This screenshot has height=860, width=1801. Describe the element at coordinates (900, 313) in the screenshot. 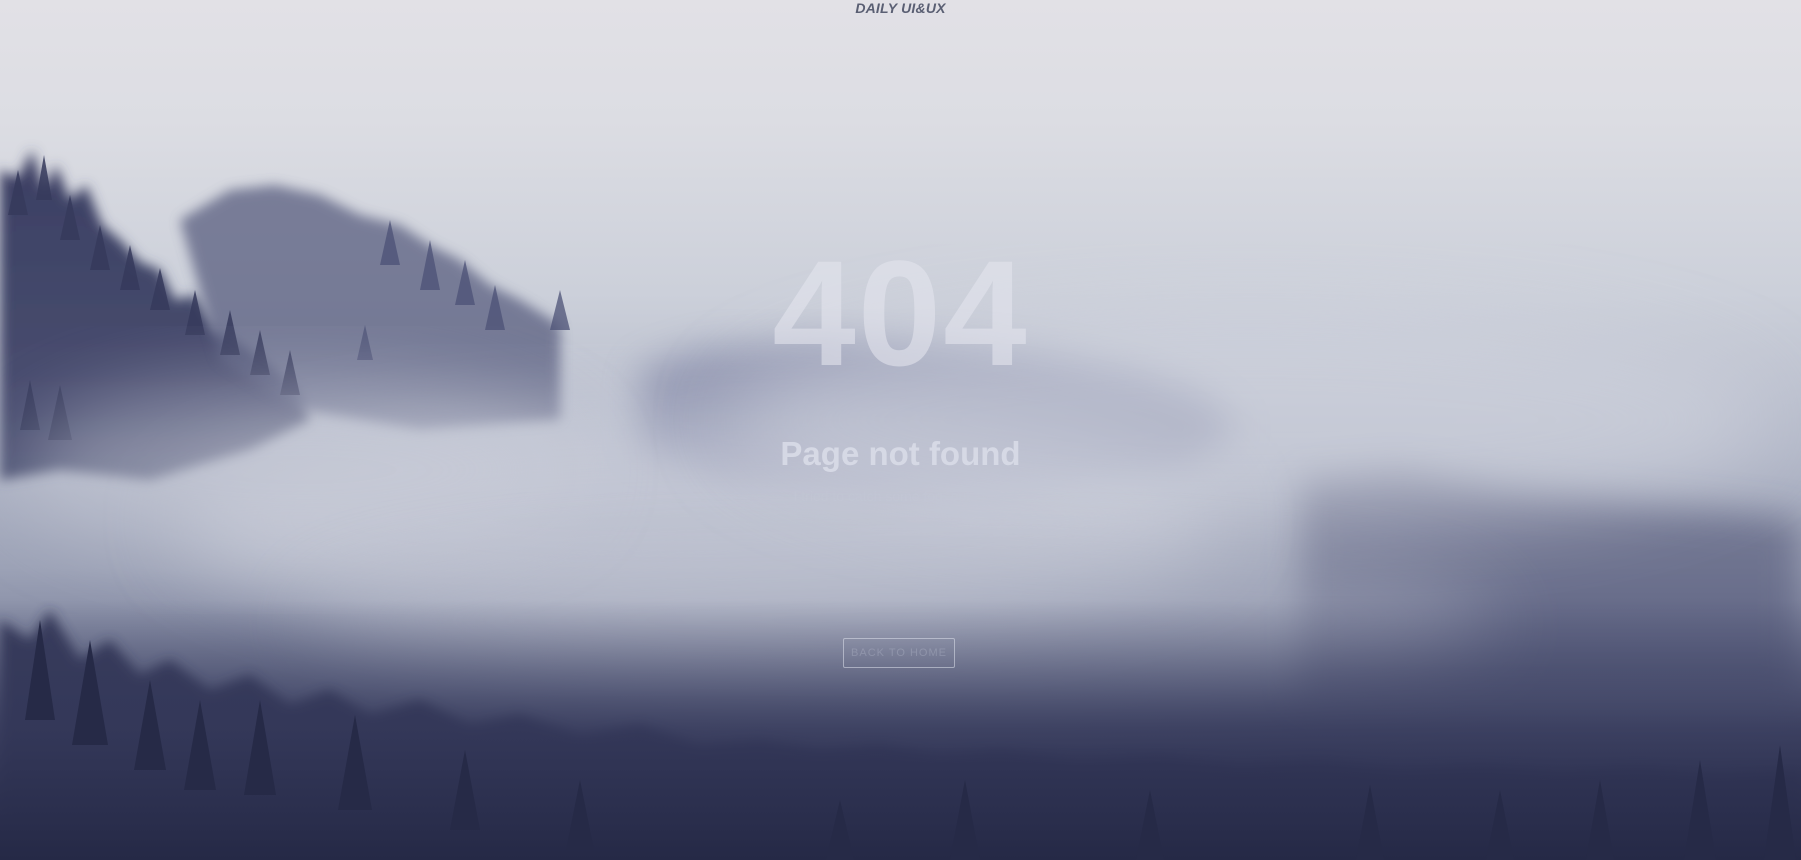

I see `error-code: 404` at that location.